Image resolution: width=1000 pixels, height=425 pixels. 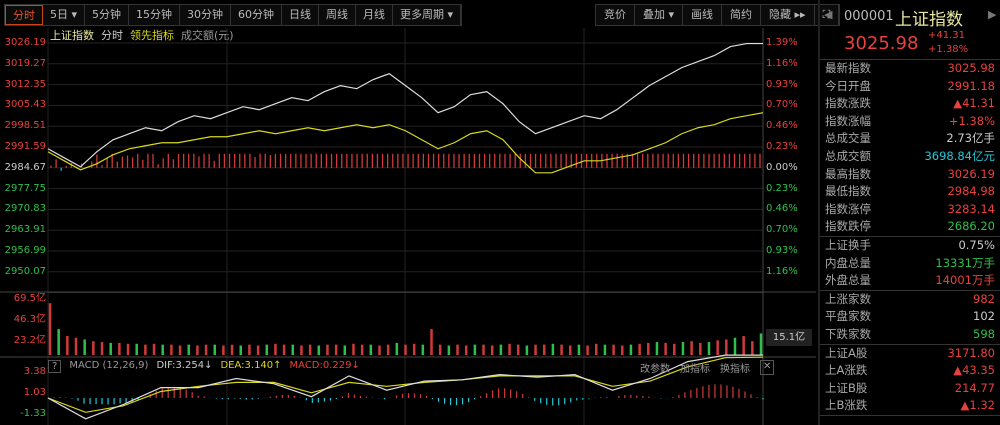 I want to click on quote-value: ▲43.35, so click(x=974, y=370).